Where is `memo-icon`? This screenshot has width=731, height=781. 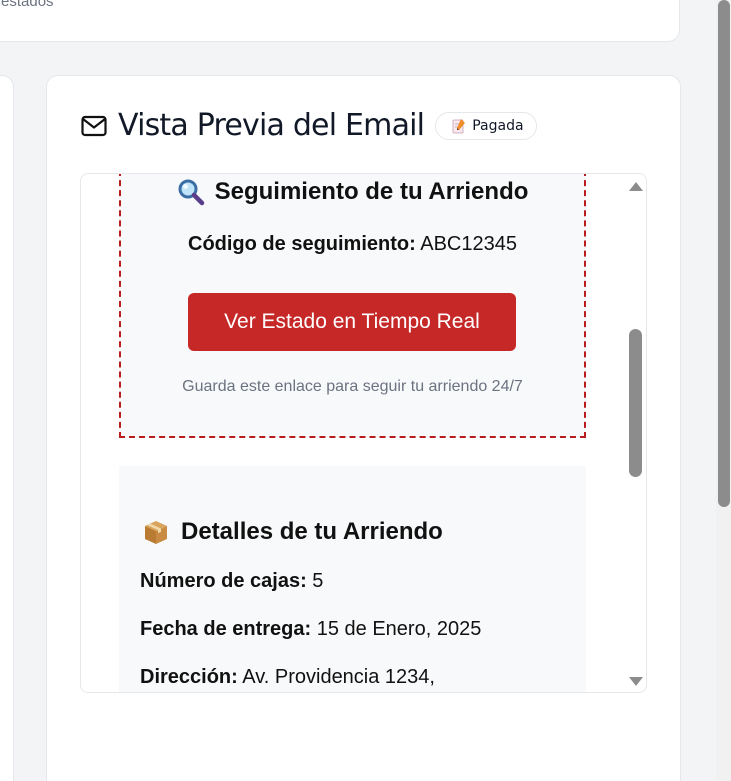 memo-icon is located at coordinates (459, 125).